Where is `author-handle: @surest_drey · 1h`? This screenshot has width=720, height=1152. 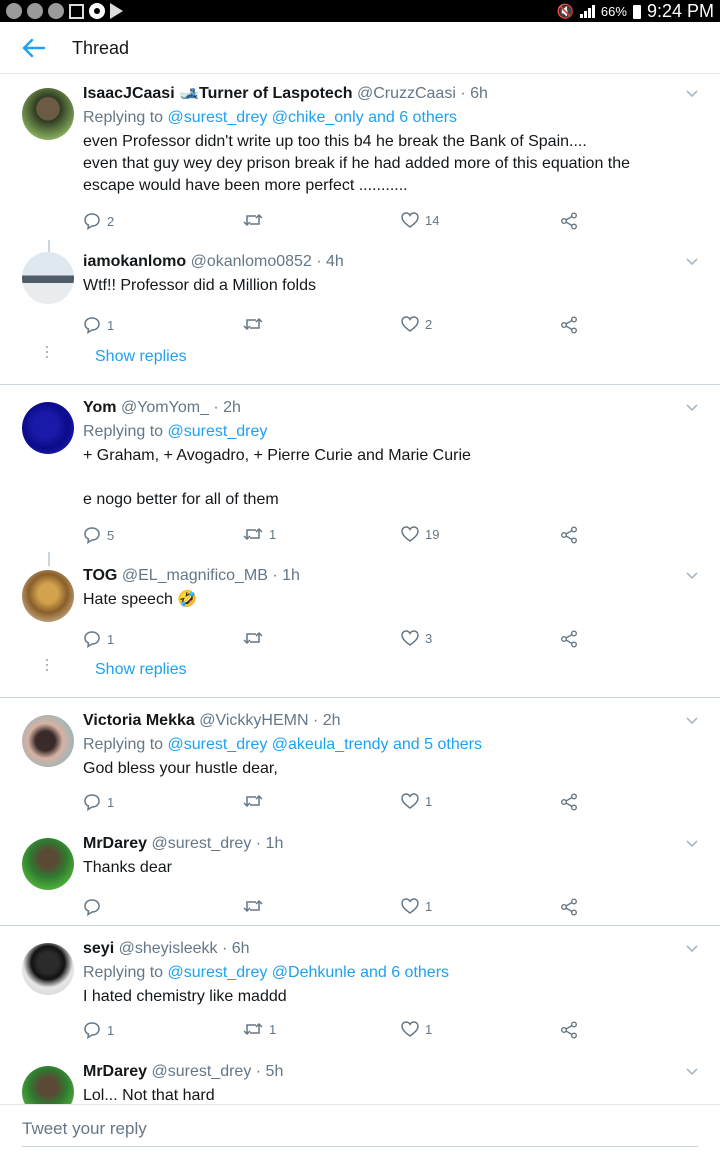 author-handle: @surest_drey · 1h is located at coordinates (217, 843).